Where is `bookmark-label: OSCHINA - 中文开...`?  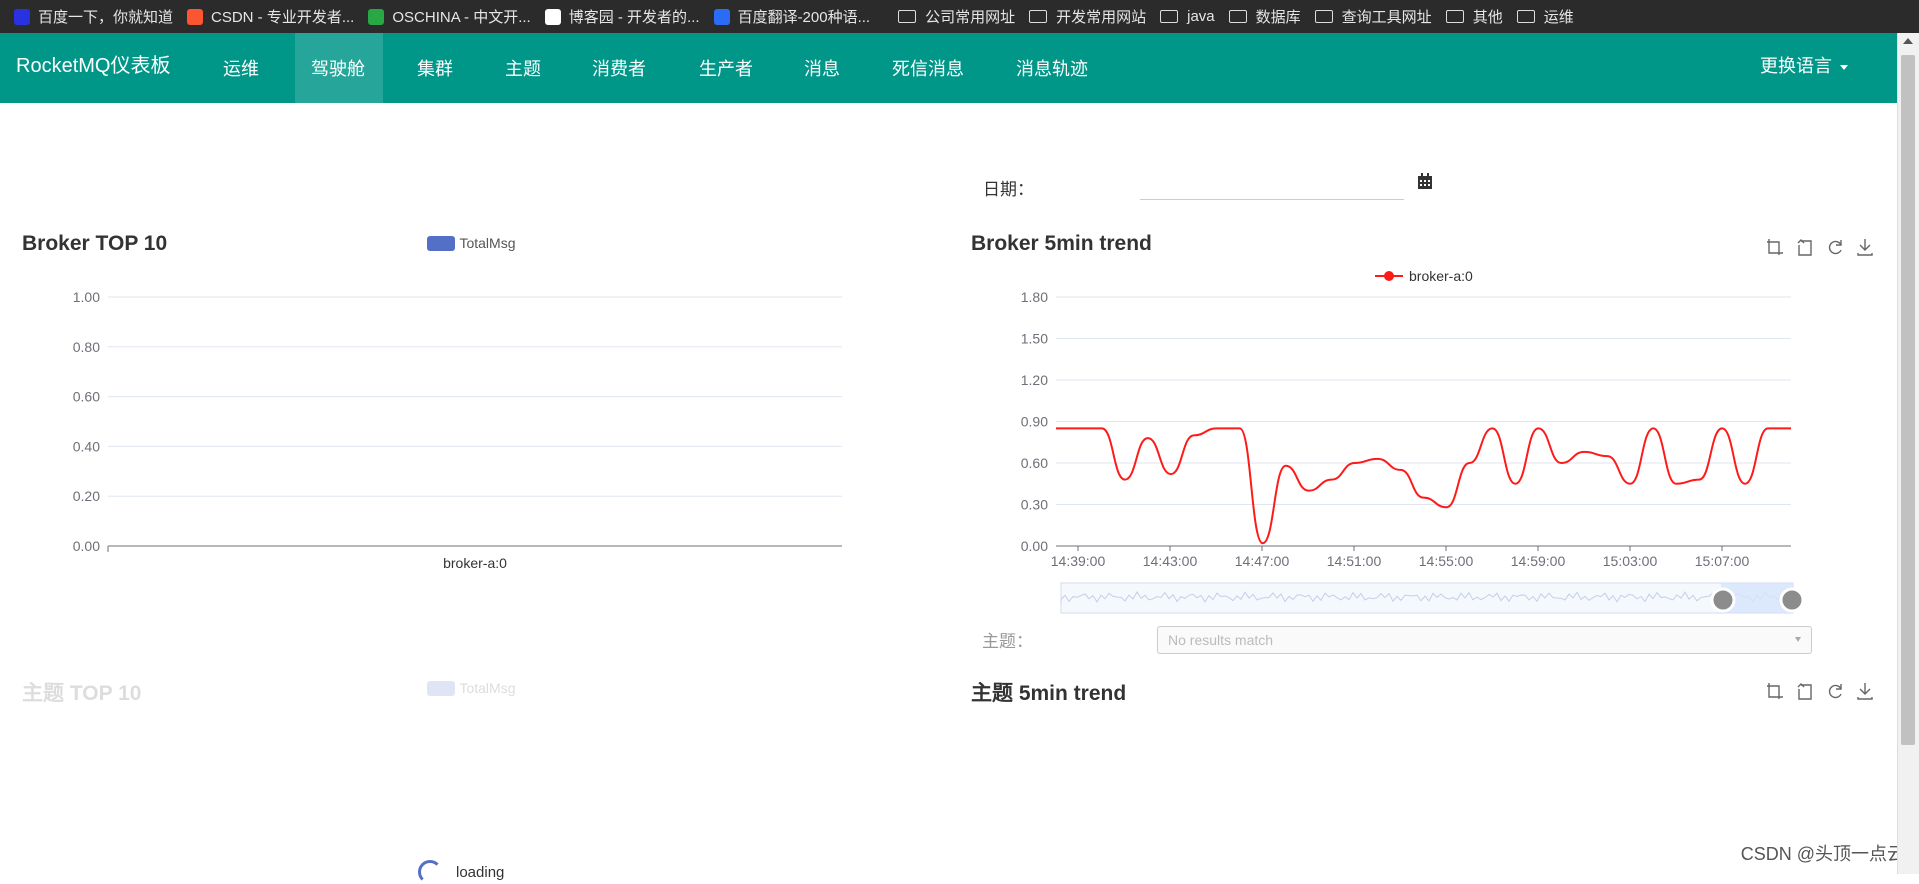 bookmark-label: OSCHINA - 中文开... is located at coordinates (461, 17).